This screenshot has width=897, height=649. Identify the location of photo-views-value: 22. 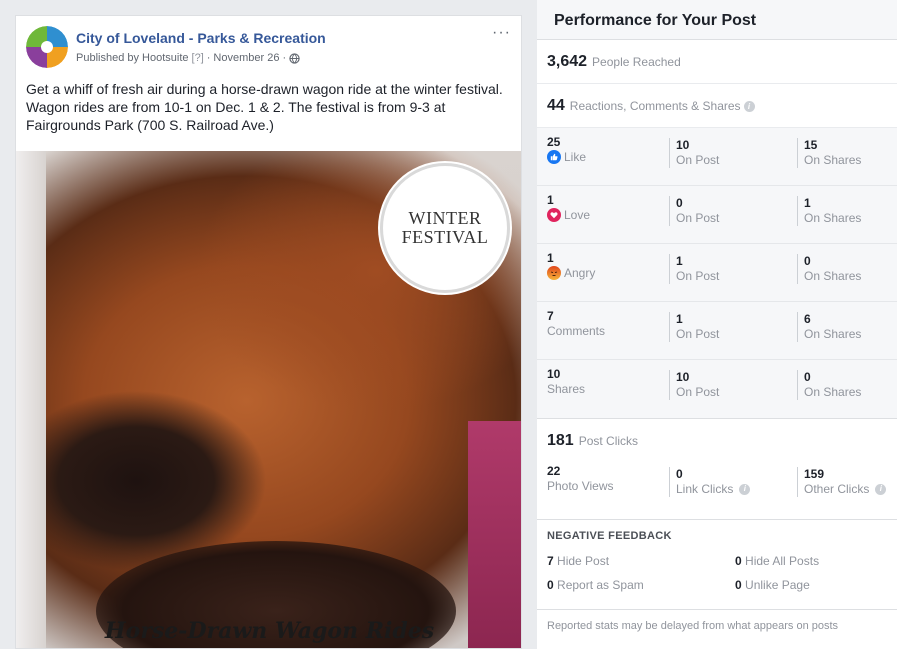
(554, 471).